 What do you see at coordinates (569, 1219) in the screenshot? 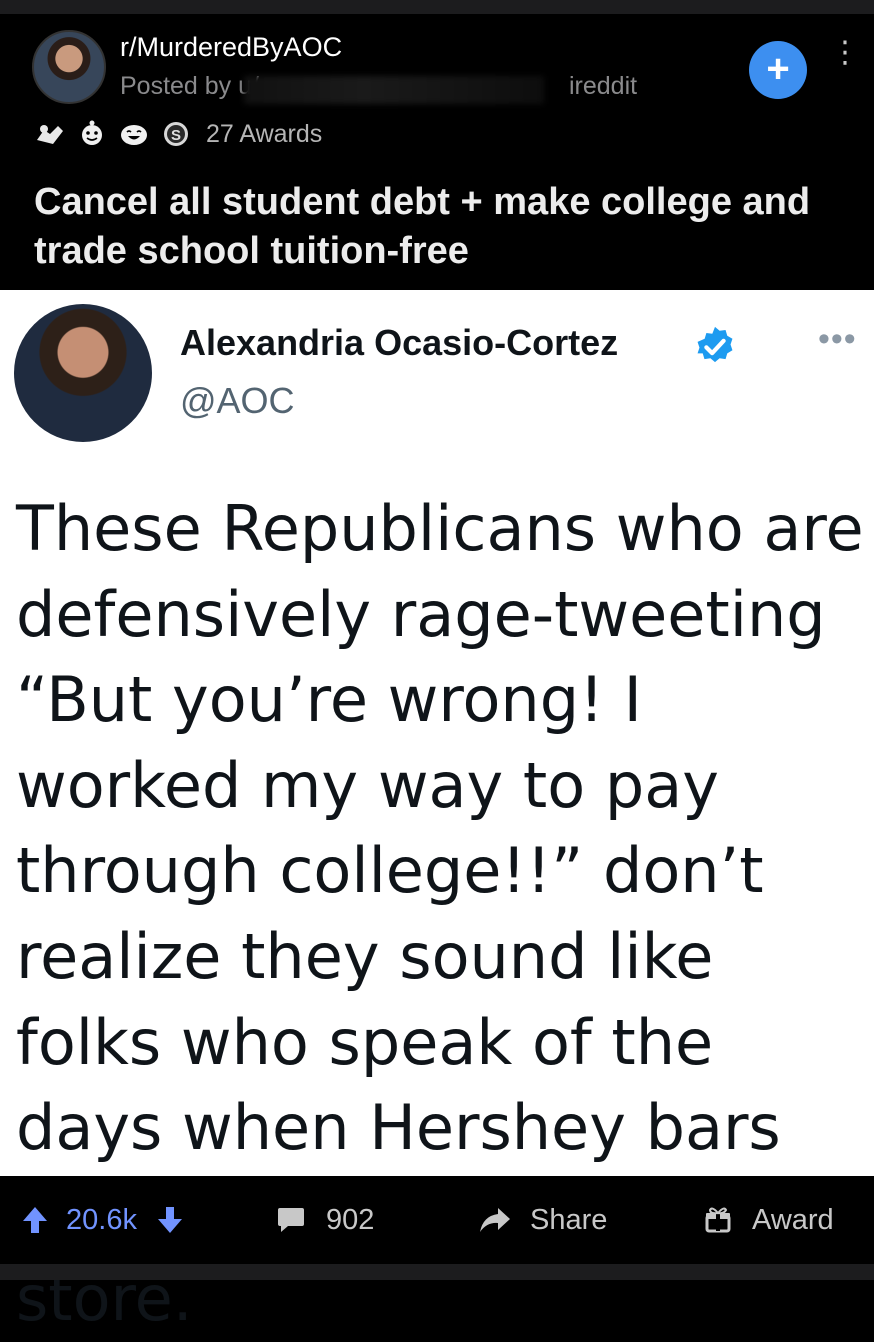
I see `share-label: Share` at bounding box center [569, 1219].